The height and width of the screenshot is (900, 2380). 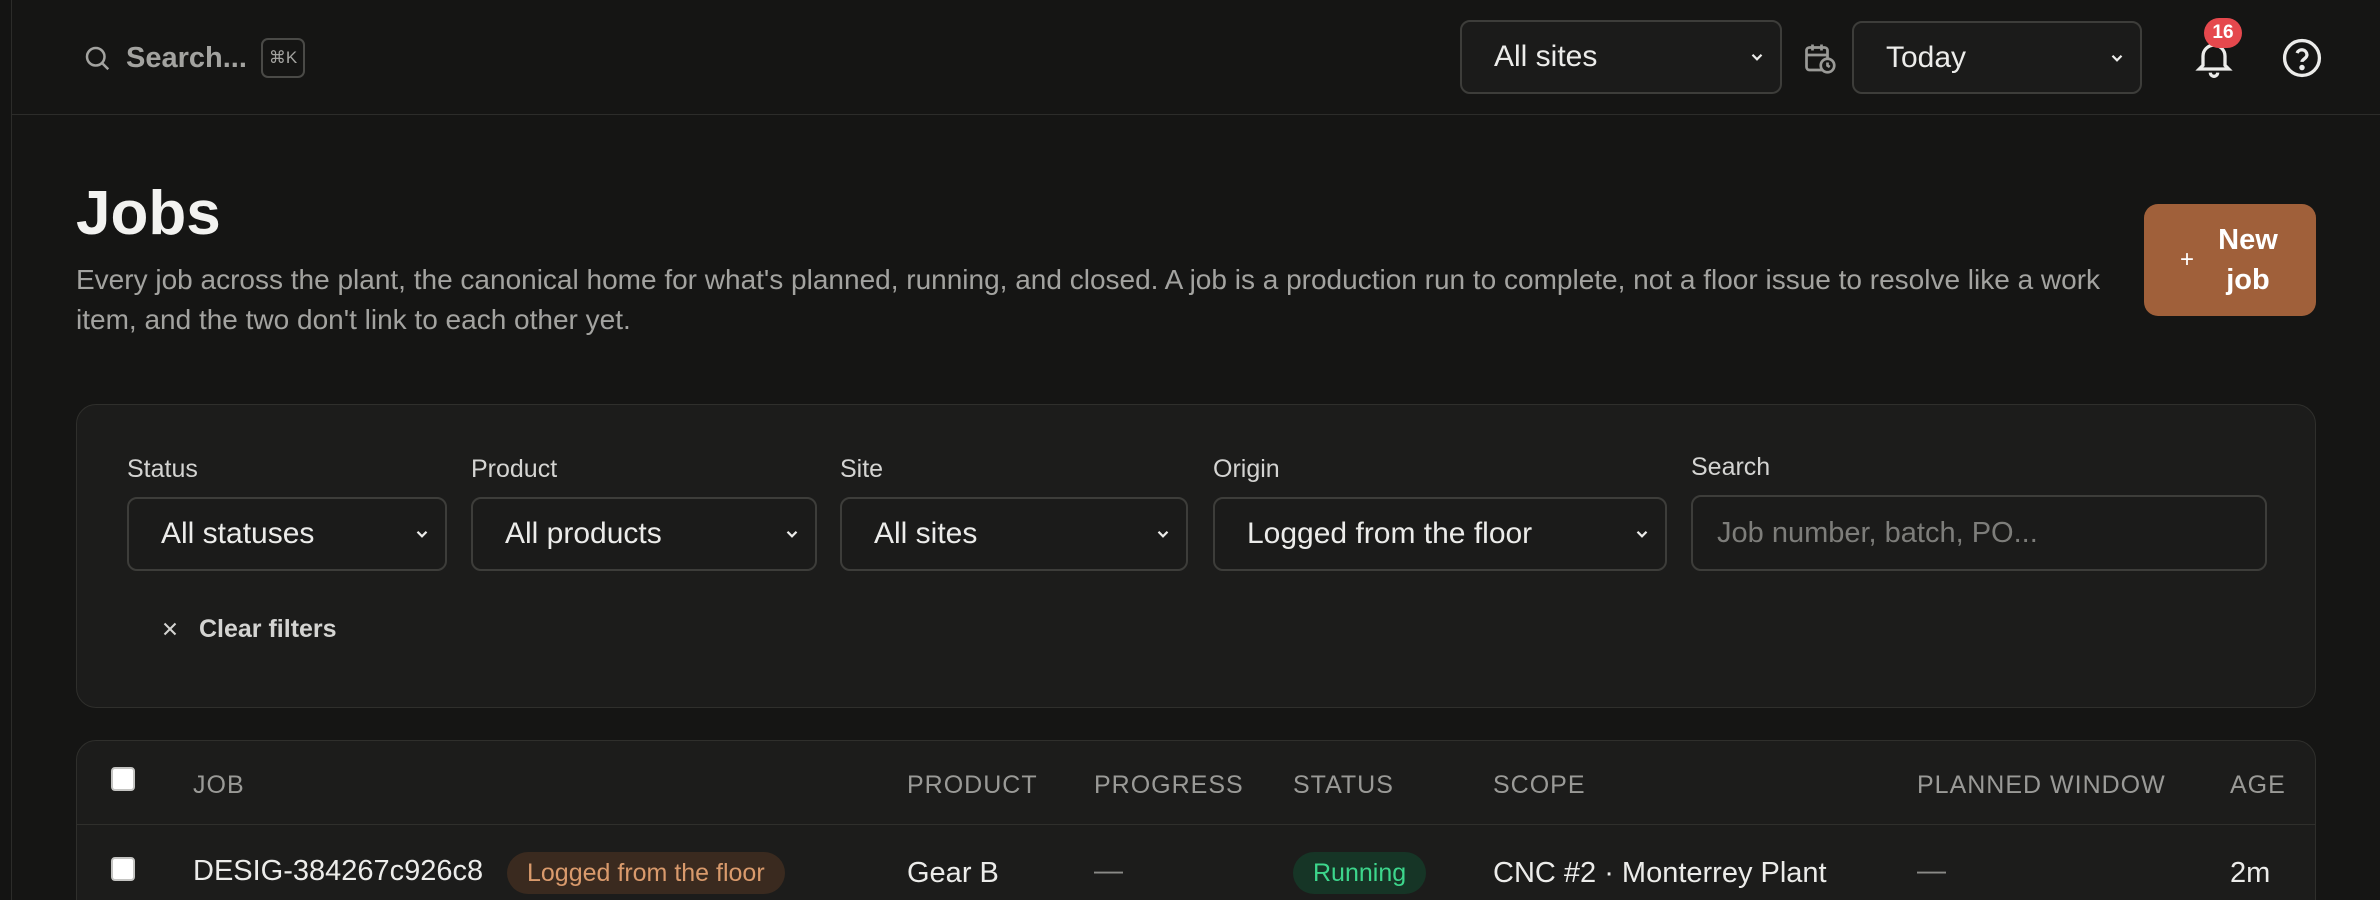 I want to click on search-icon, so click(x=97, y=58).